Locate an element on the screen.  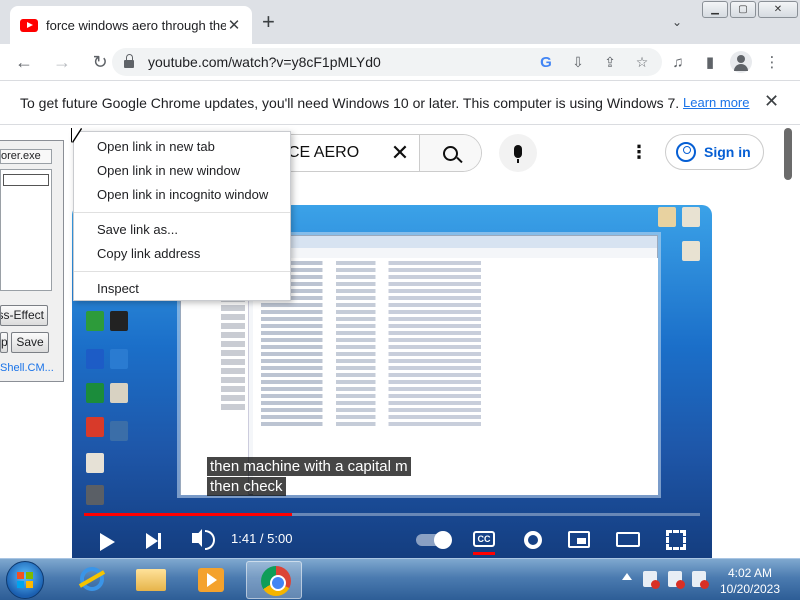
clock-time: 4:02 AM is located at coordinates (750, 573).